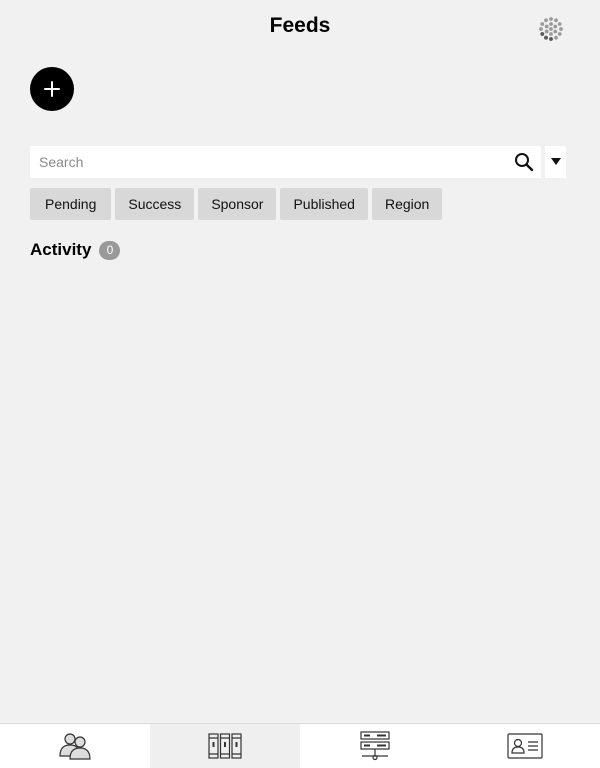 The width and height of the screenshot is (600, 768). I want to click on activity-title: Activity, so click(61, 249).